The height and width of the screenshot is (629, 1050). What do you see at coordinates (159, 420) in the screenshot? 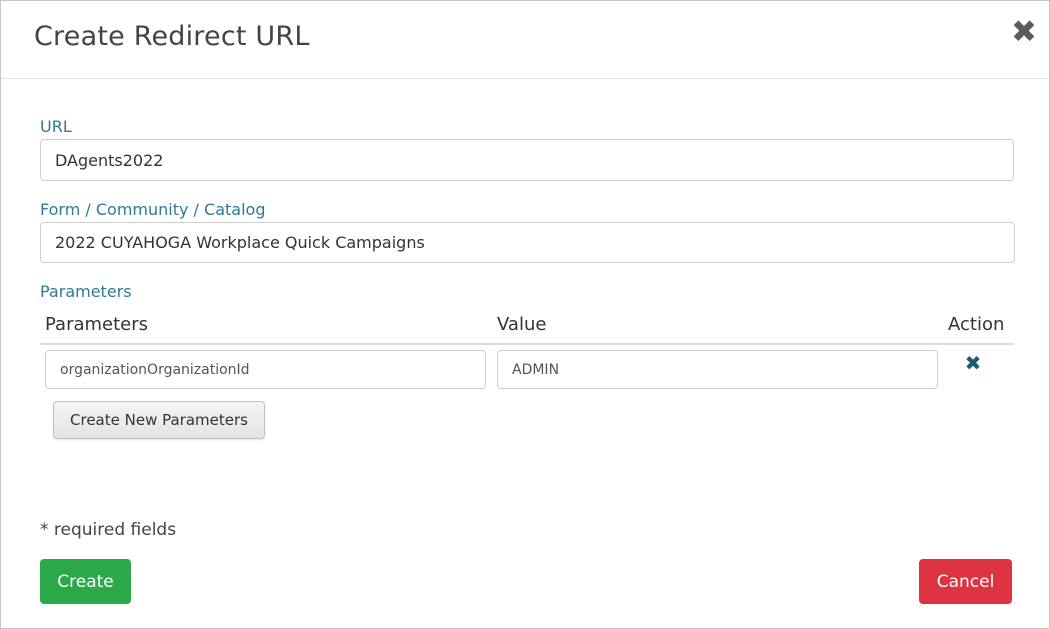
I see `create-new-parameters-button: Create New Parameters` at bounding box center [159, 420].